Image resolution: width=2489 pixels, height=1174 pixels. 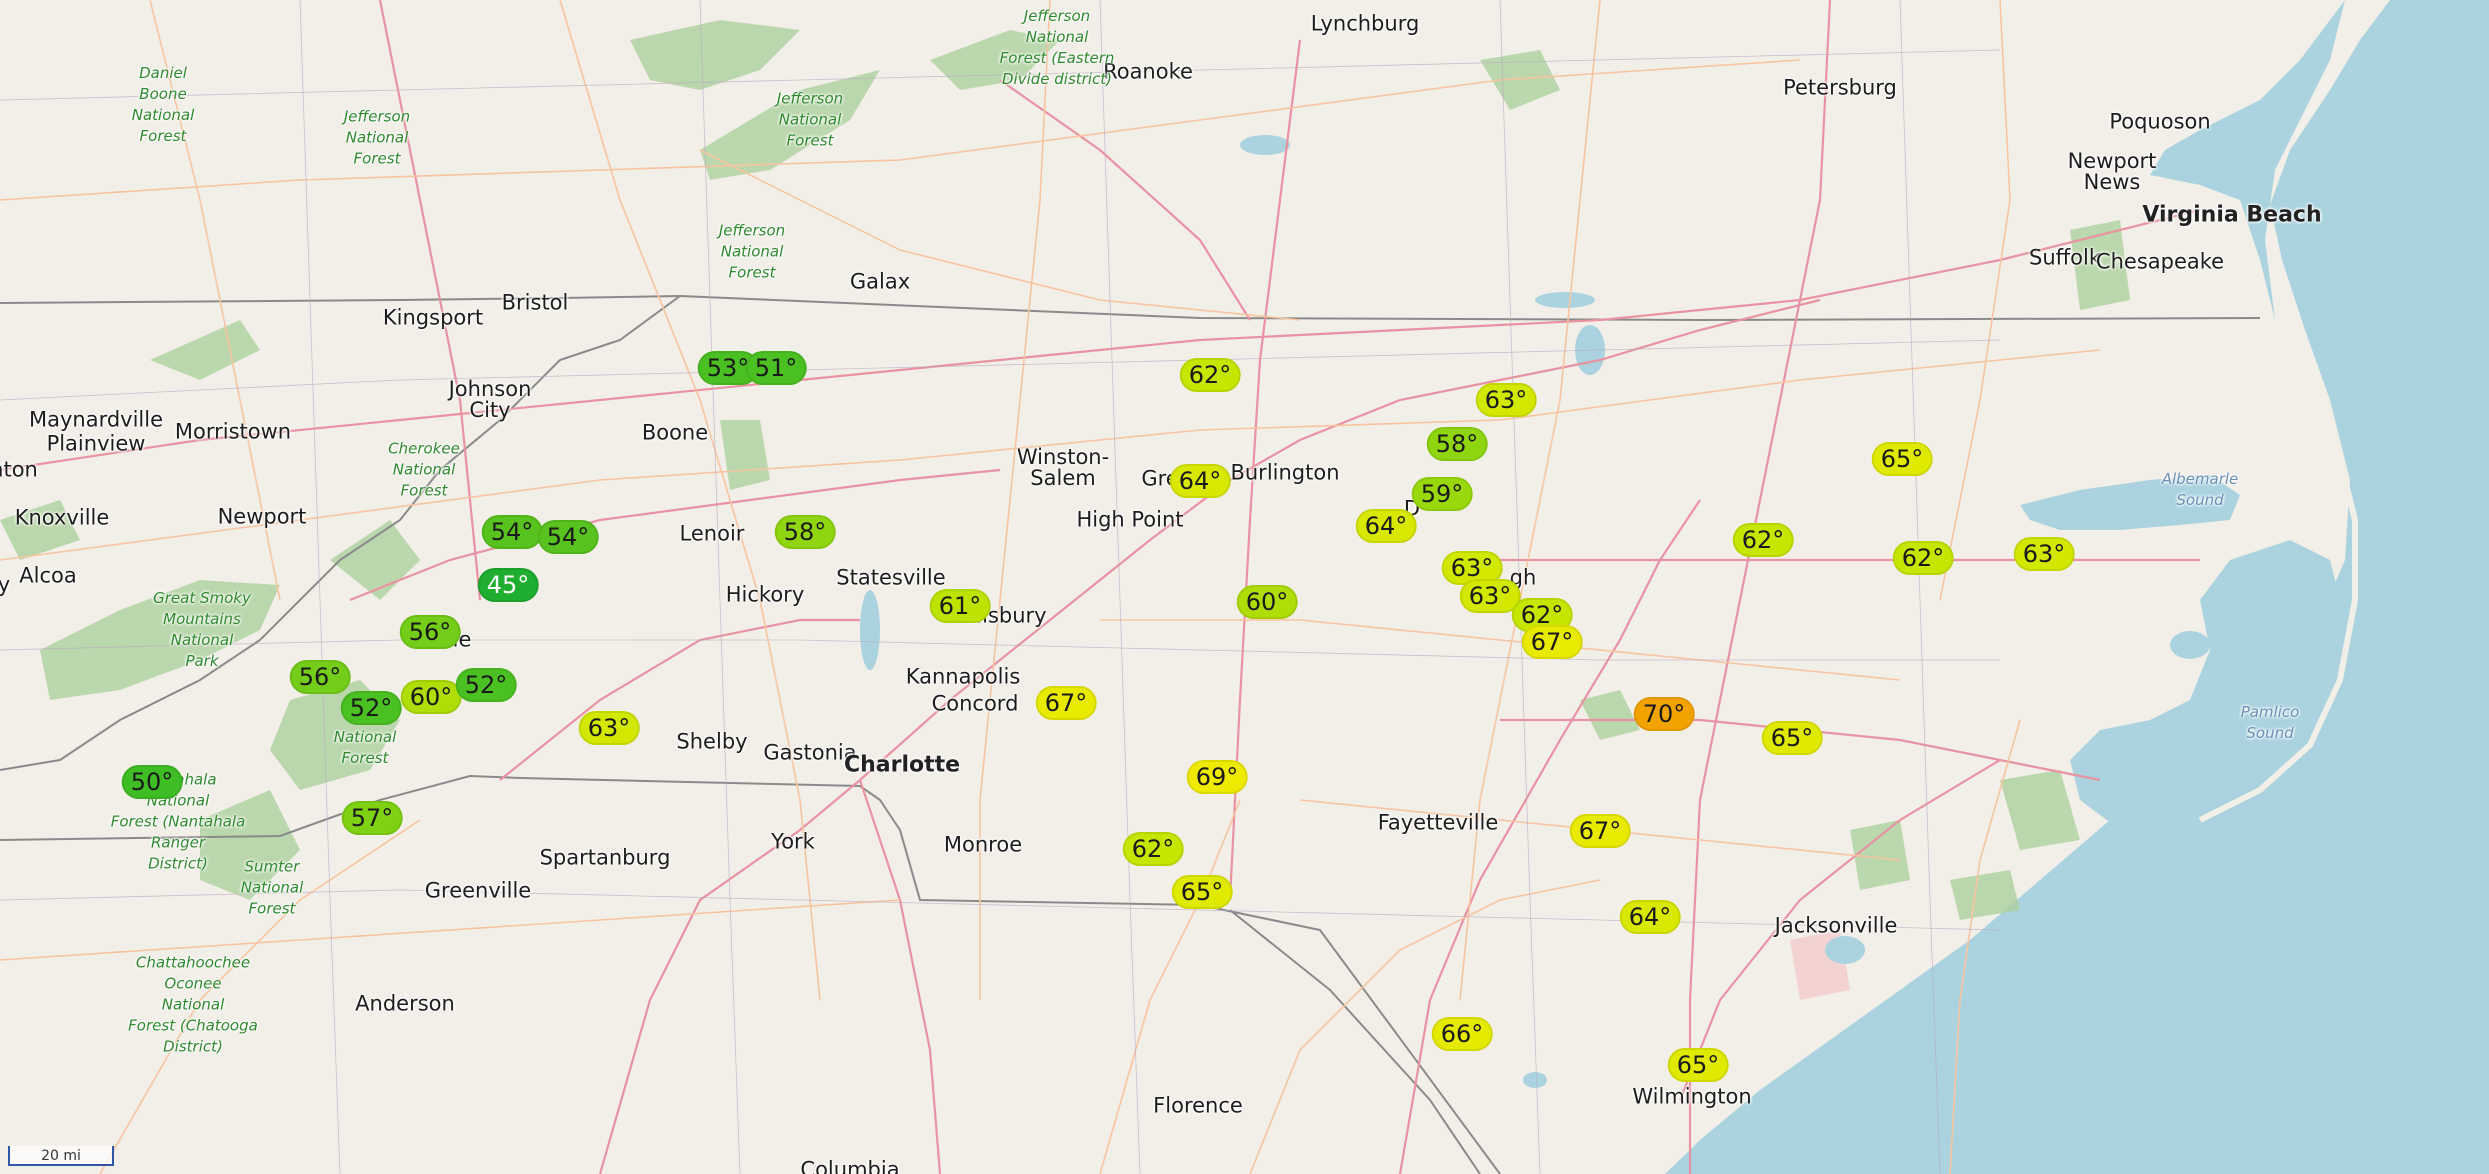 What do you see at coordinates (96, 443) in the screenshot?
I see `place-label-plainview: Plainview` at bounding box center [96, 443].